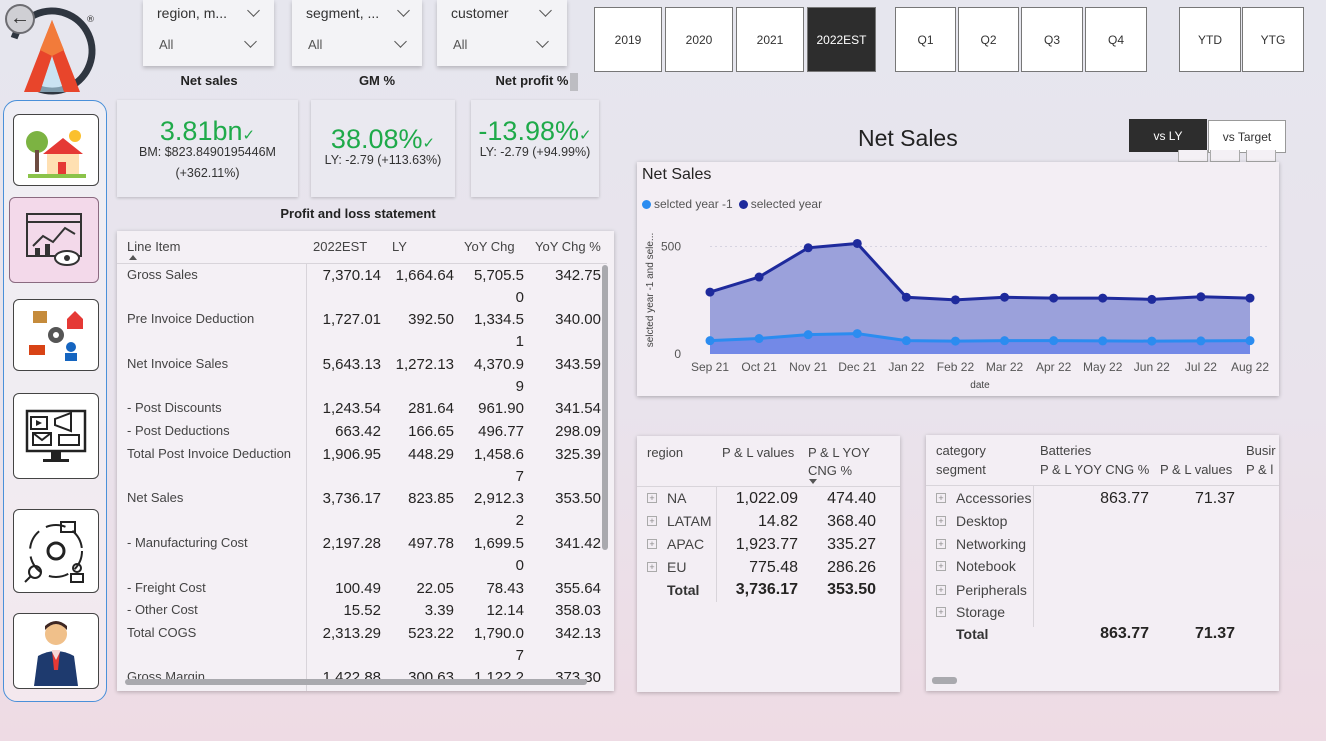 Image resolution: width=1326 pixels, height=741 pixels. What do you see at coordinates (1168, 135) in the screenshot?
I see `vs-ly-toggle: vs LY` at bounding box center [1168, 135].